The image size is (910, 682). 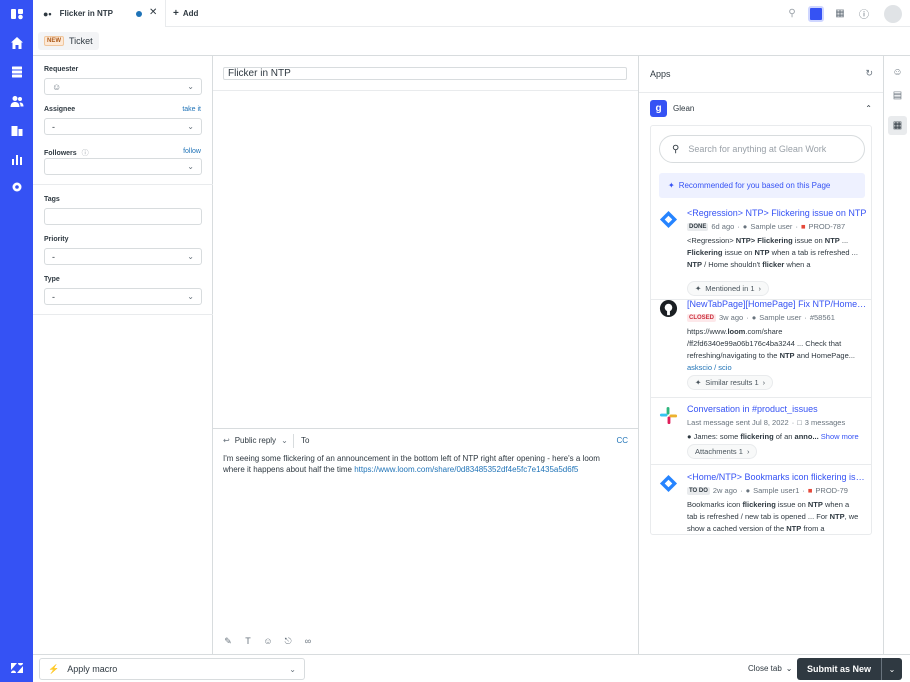 What do you see at coordinates (622, 440) in the screenshot?
I see `cc-link: CC` at bounding box center [622, 440].